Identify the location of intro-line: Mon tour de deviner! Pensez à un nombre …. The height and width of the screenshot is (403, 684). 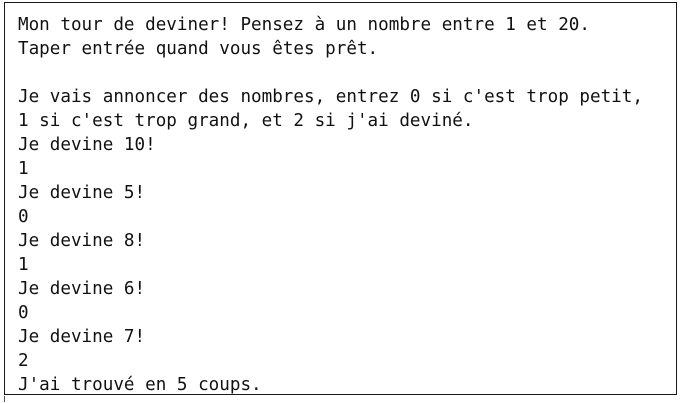
(304, 25).